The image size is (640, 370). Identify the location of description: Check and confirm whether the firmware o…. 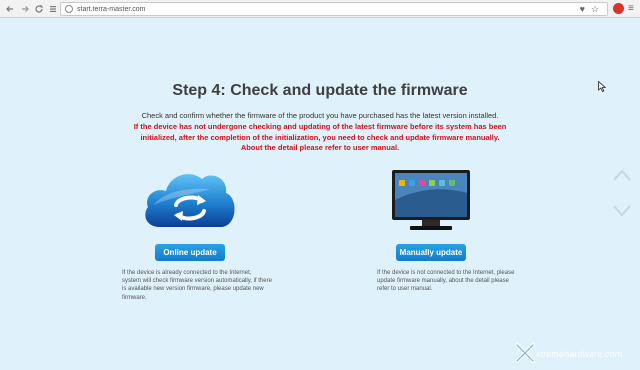
(320, 115).